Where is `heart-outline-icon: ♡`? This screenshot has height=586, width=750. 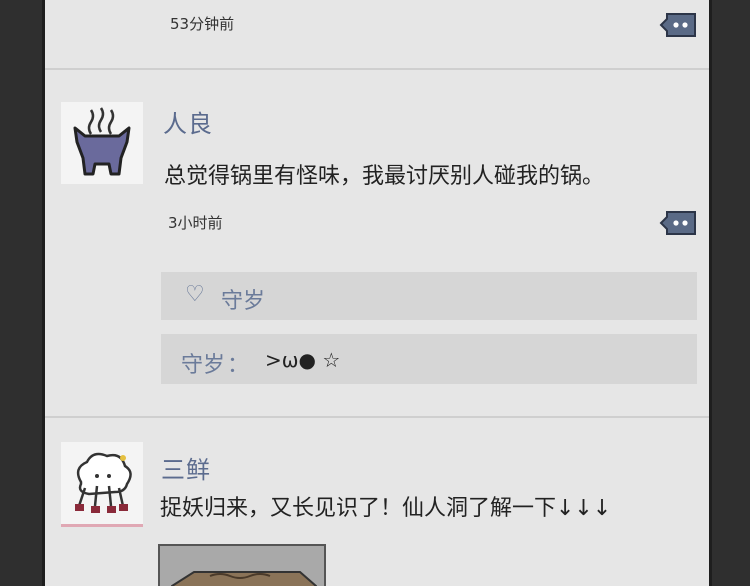 heart-outline-icon: ♡ is located at coordinates (195, 294).